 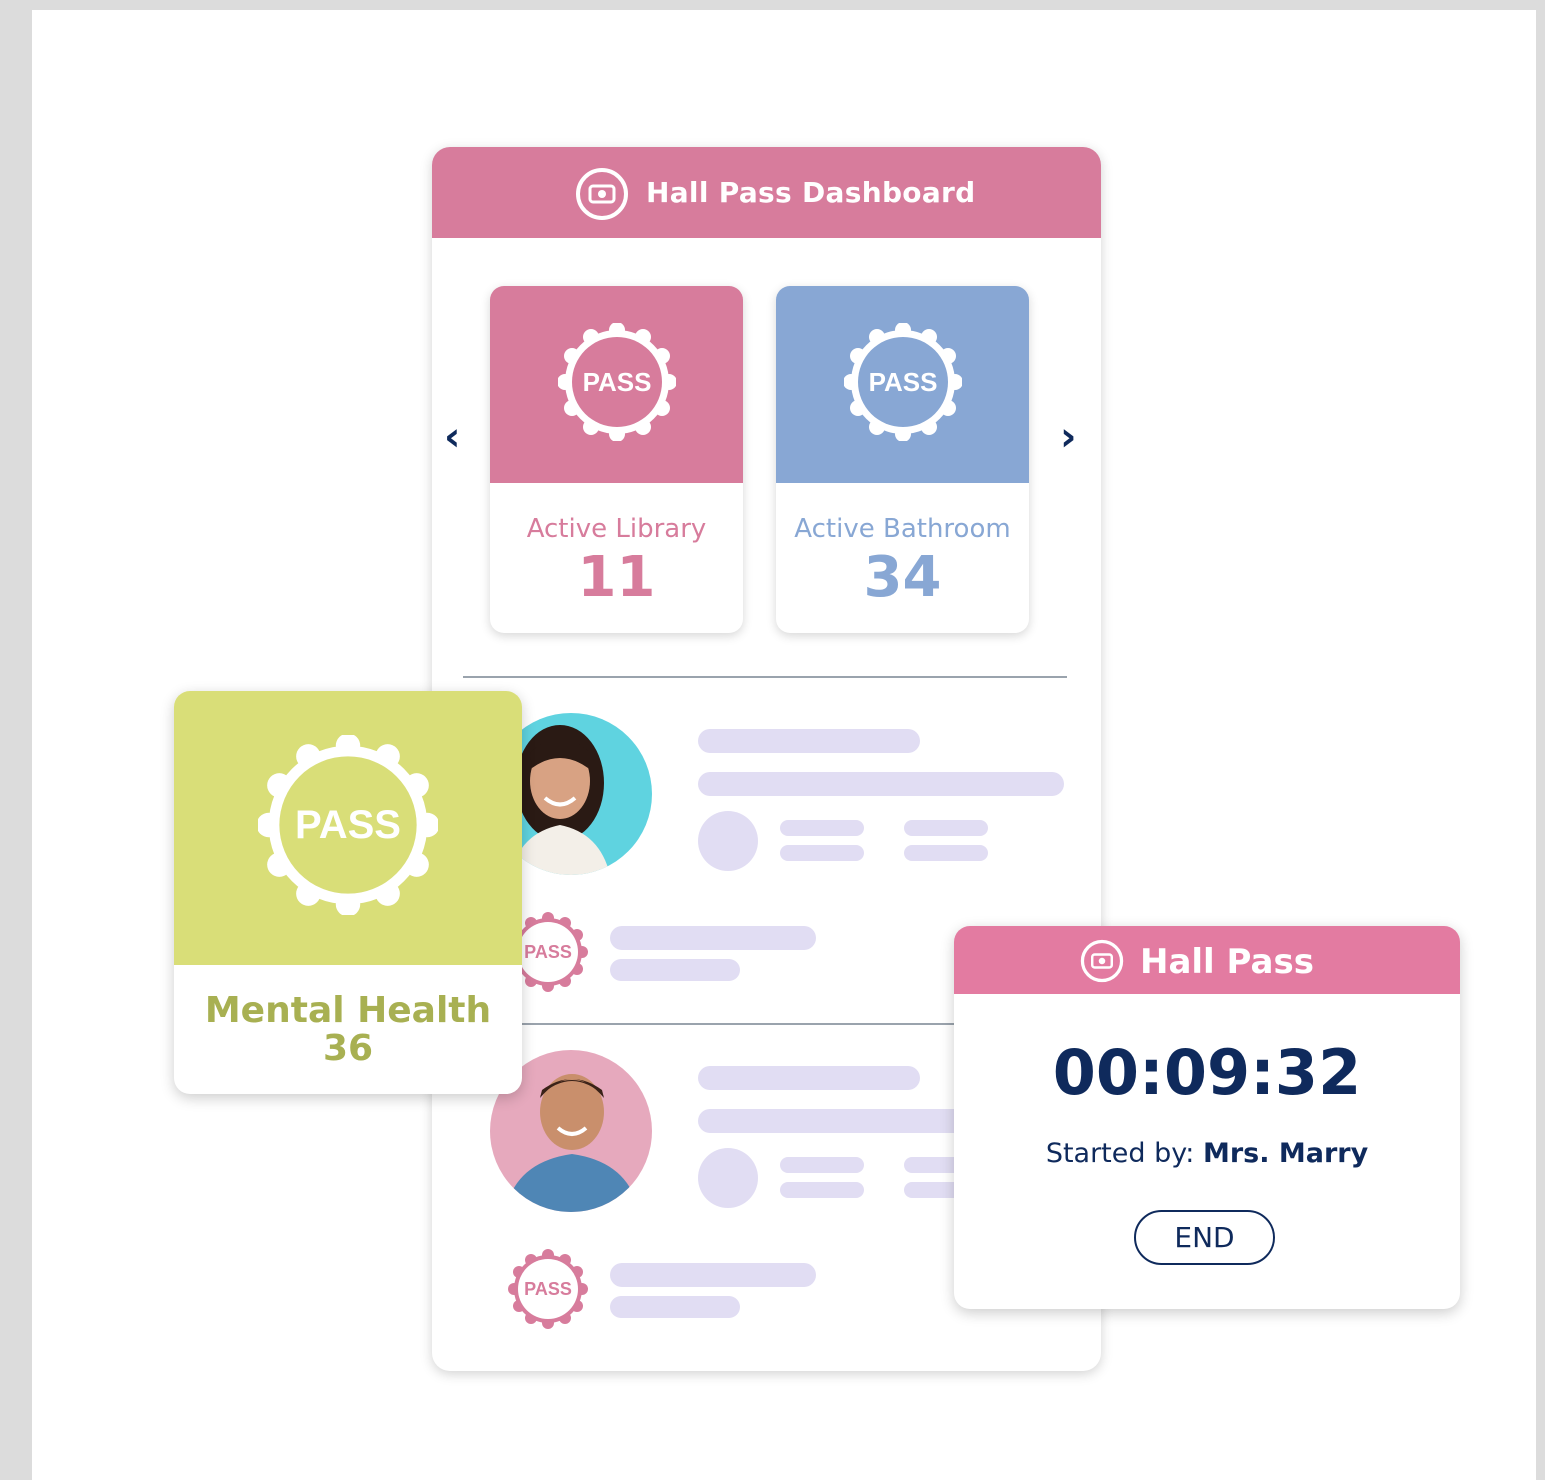 What do you see at coordinates (765, 677) in the screenshot?
I see `divider` at bounding box center [765, 677].